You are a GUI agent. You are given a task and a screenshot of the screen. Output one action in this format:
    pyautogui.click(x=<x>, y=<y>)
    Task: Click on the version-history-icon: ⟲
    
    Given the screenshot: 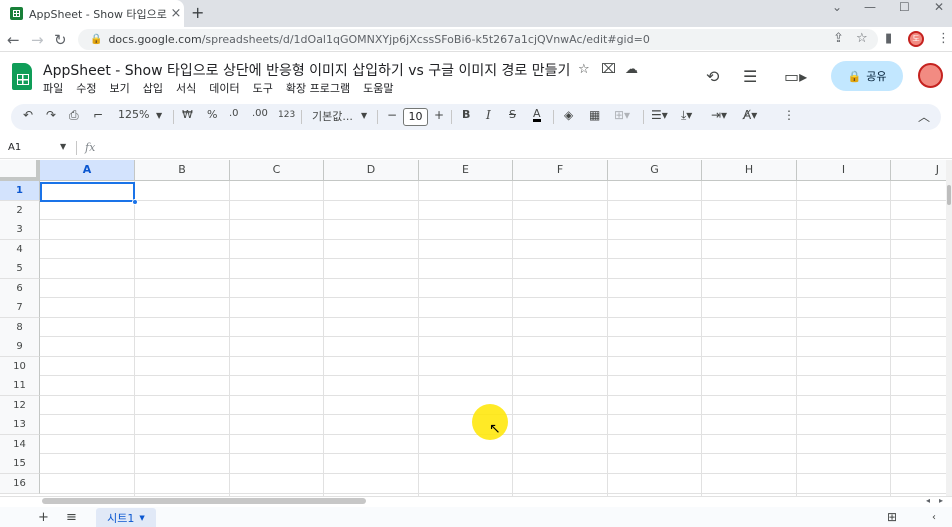 What is the action you would take?
    pyautogui.click(x=712, y=76)
    